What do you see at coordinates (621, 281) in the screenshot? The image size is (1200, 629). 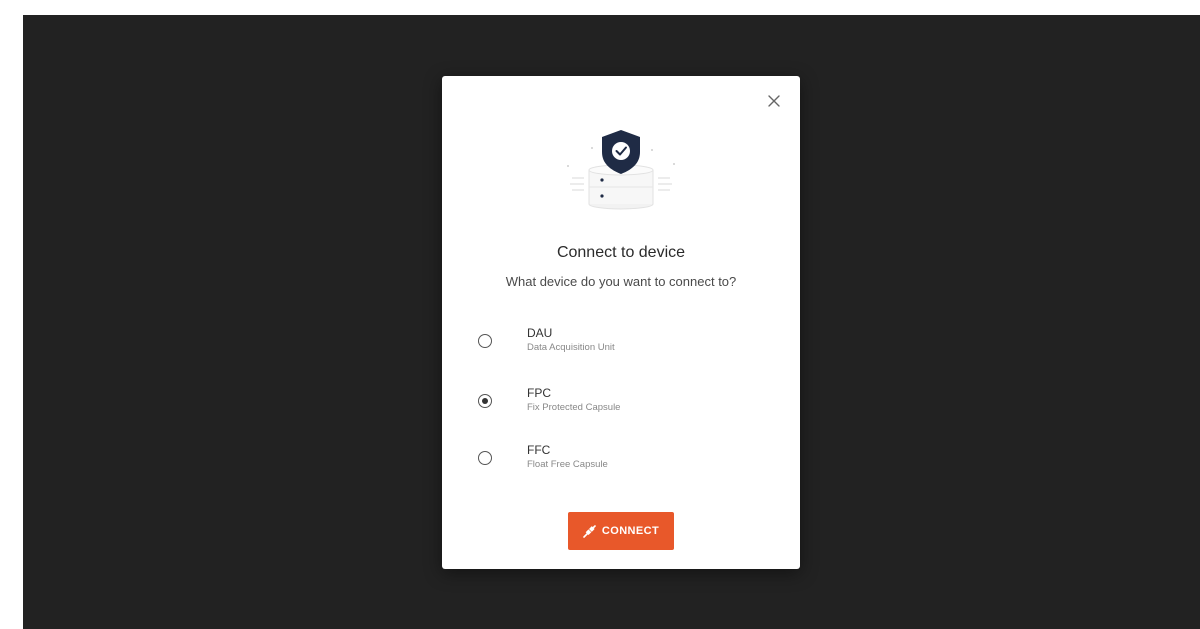 I see `dialog-subtitle: What device do you want to connect to?` at bounding box center [621, 281].